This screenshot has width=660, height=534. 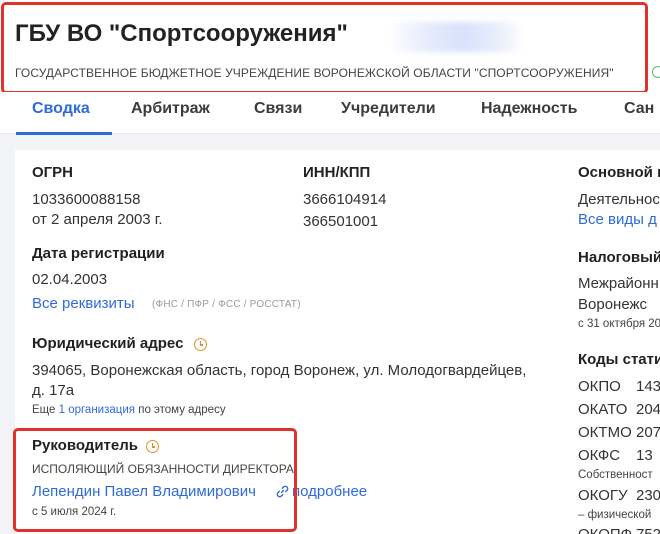 What do you see at coordinates (98, 253) in the screenshot?
I see `reg-date-label: Дата регистрации` at bounding box center [98, 253].